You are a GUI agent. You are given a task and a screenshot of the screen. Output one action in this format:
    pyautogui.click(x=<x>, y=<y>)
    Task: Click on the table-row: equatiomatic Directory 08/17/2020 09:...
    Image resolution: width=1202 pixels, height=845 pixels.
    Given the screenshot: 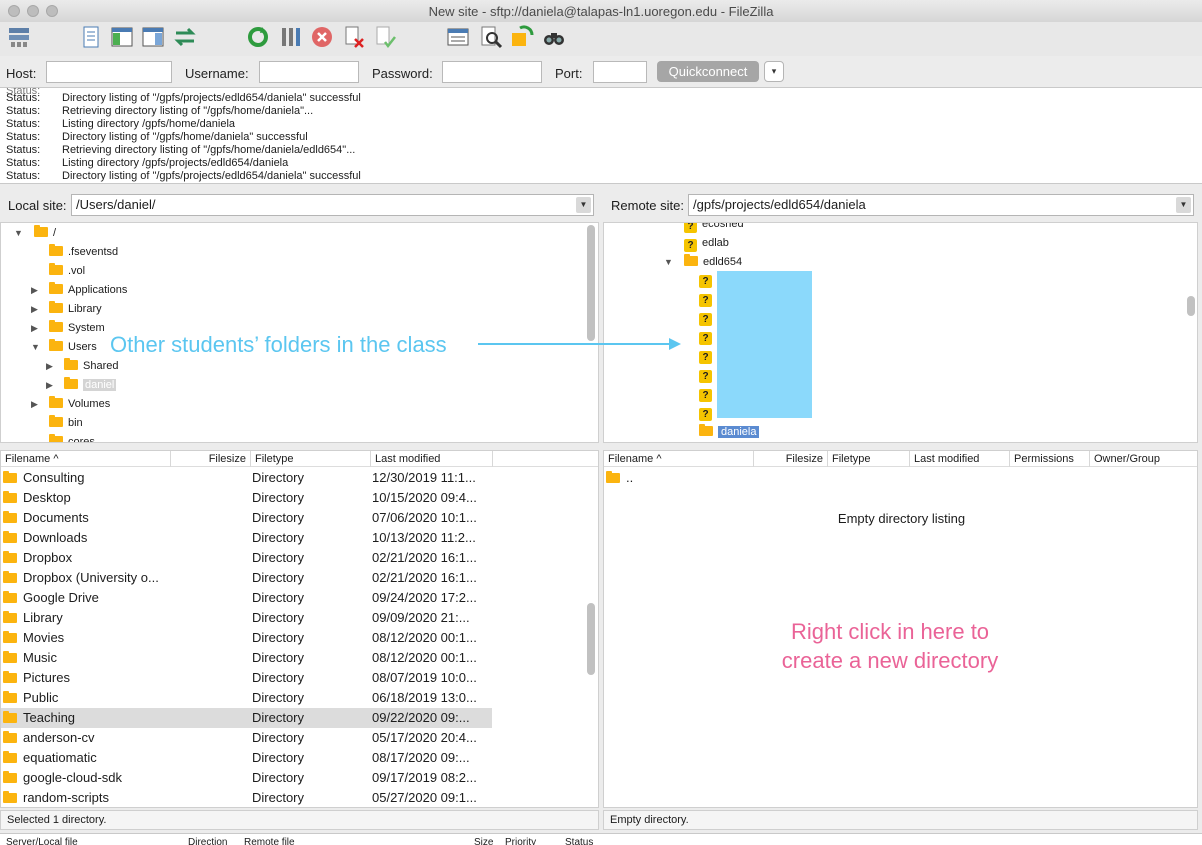 What is the action you would take?
    pyautogui.click(x=246, y=758)
    